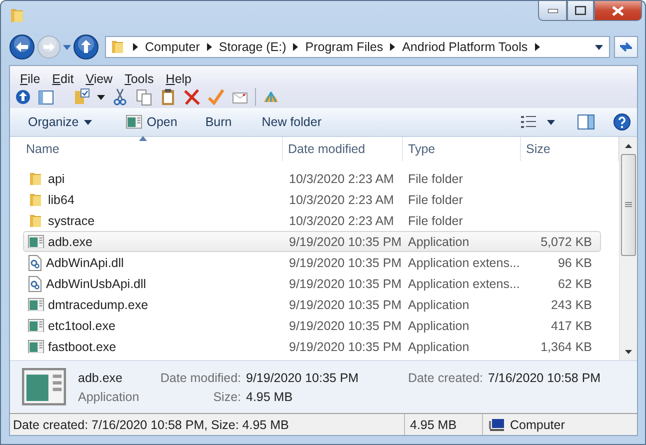  What do you see at coordinates (344, 47) in the screenshot?
I see `breadcrumb-item: Program Files` at bounding box center [344, 47].